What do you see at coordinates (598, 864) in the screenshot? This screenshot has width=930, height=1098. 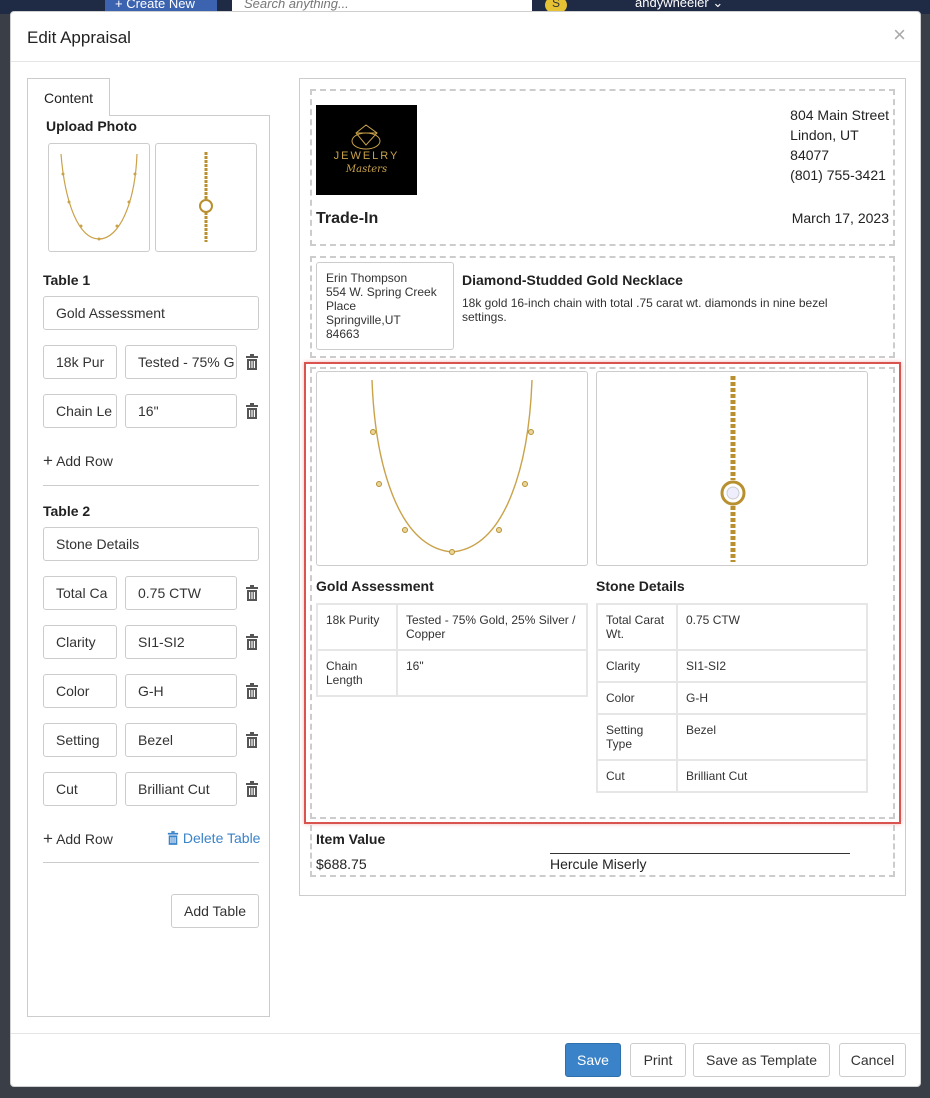 I see `signature-name: Hercule Miserly` at bounding box center [598, 864].